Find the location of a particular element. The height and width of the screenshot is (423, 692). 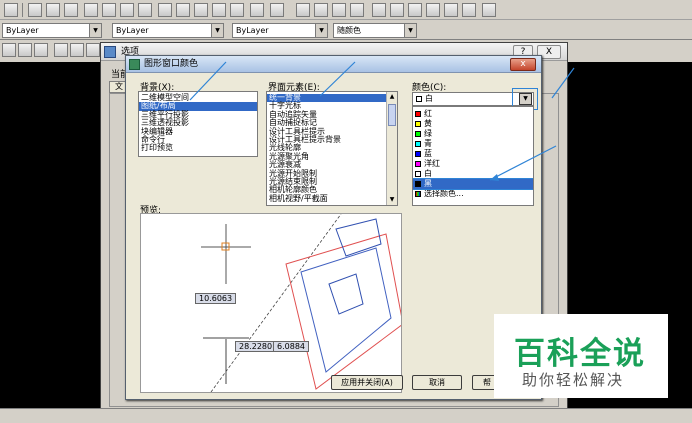

arrow-elements is located at coordinates (337, 79).